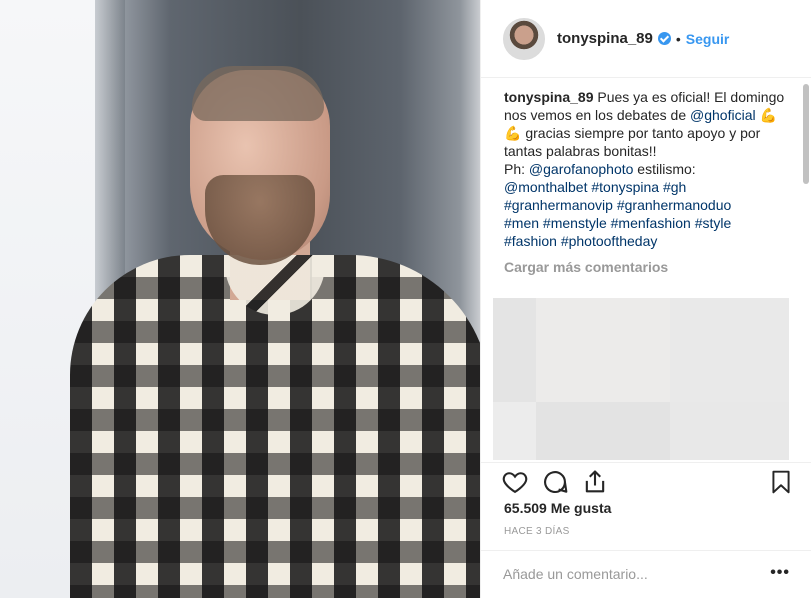  What do you see at coordinates (664, 38) in the screenshot?
I see `verified-badge-icon` at bounding box center [664, 38].